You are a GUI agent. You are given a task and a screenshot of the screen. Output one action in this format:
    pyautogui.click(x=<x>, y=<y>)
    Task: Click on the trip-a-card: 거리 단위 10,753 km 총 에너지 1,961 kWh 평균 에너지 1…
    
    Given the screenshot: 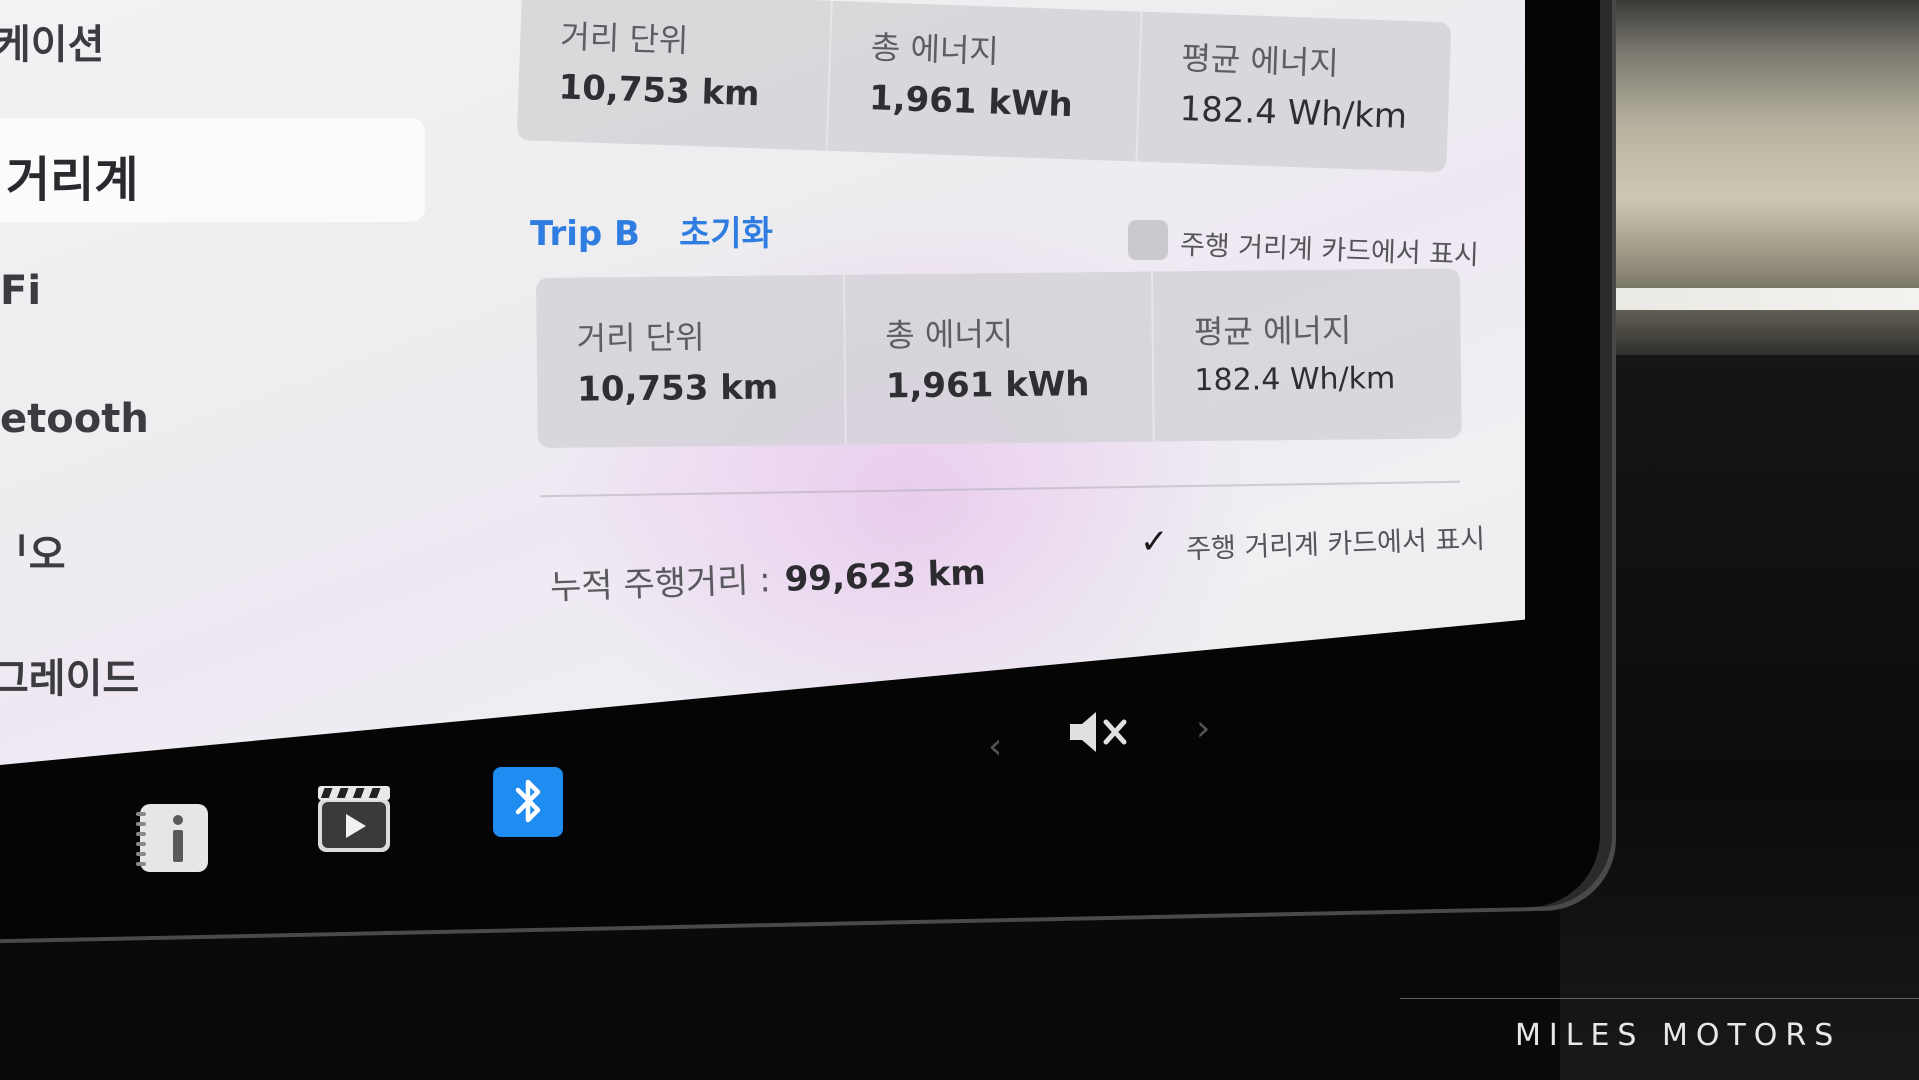 What is the action you would take?
    pyautogui.click(x=984, y=86)
    